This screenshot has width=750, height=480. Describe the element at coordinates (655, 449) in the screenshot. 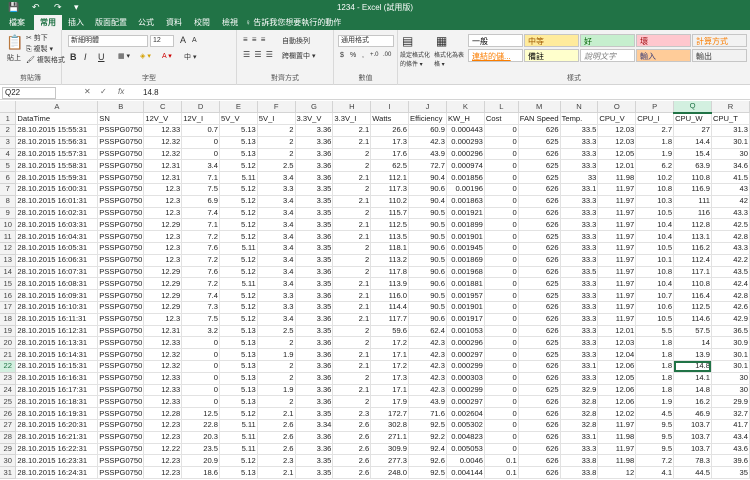

I see `cell-P29: 9.5` at that location.